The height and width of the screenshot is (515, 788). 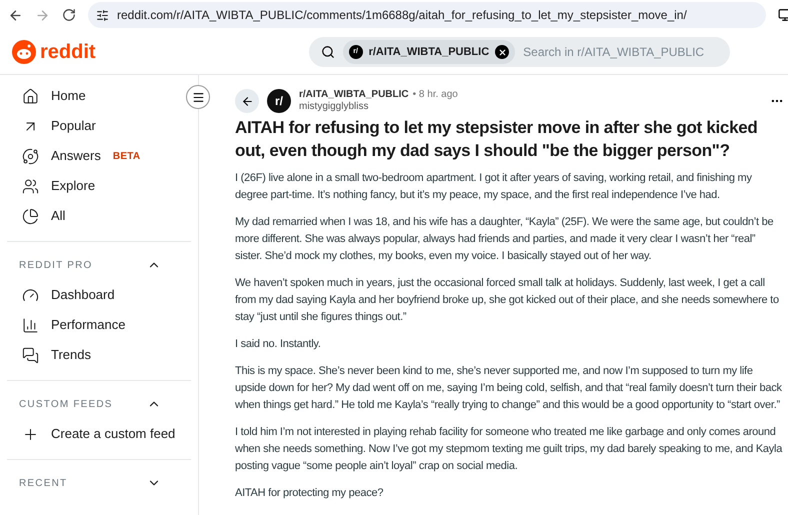 What do you see at coordinates (99, 216) in the screenshot?
I see `sidebar-item: All` at bounding box center [99, 216].